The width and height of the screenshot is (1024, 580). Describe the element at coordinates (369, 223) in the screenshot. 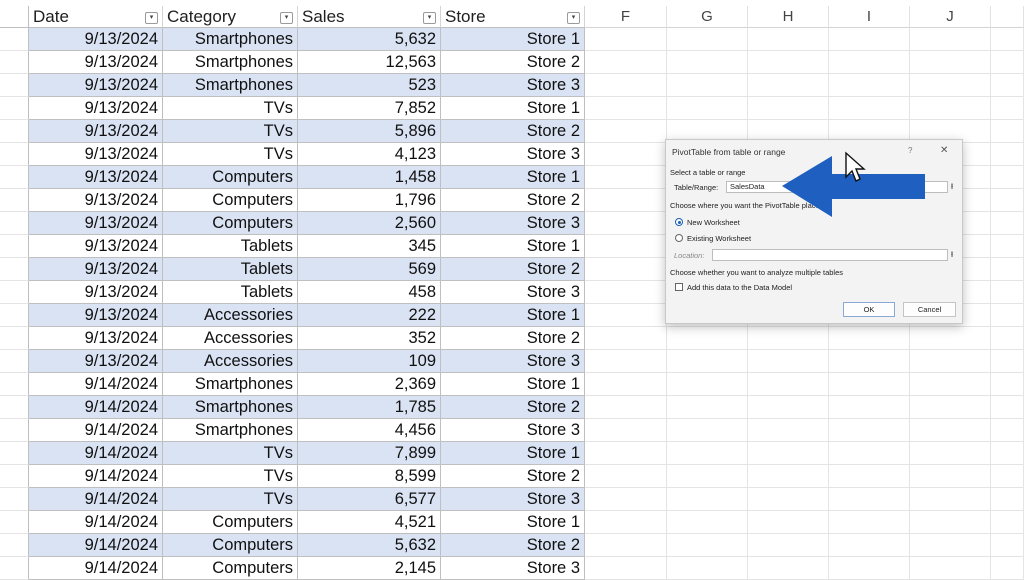

I see `sales-cell: 2,560` at that location.